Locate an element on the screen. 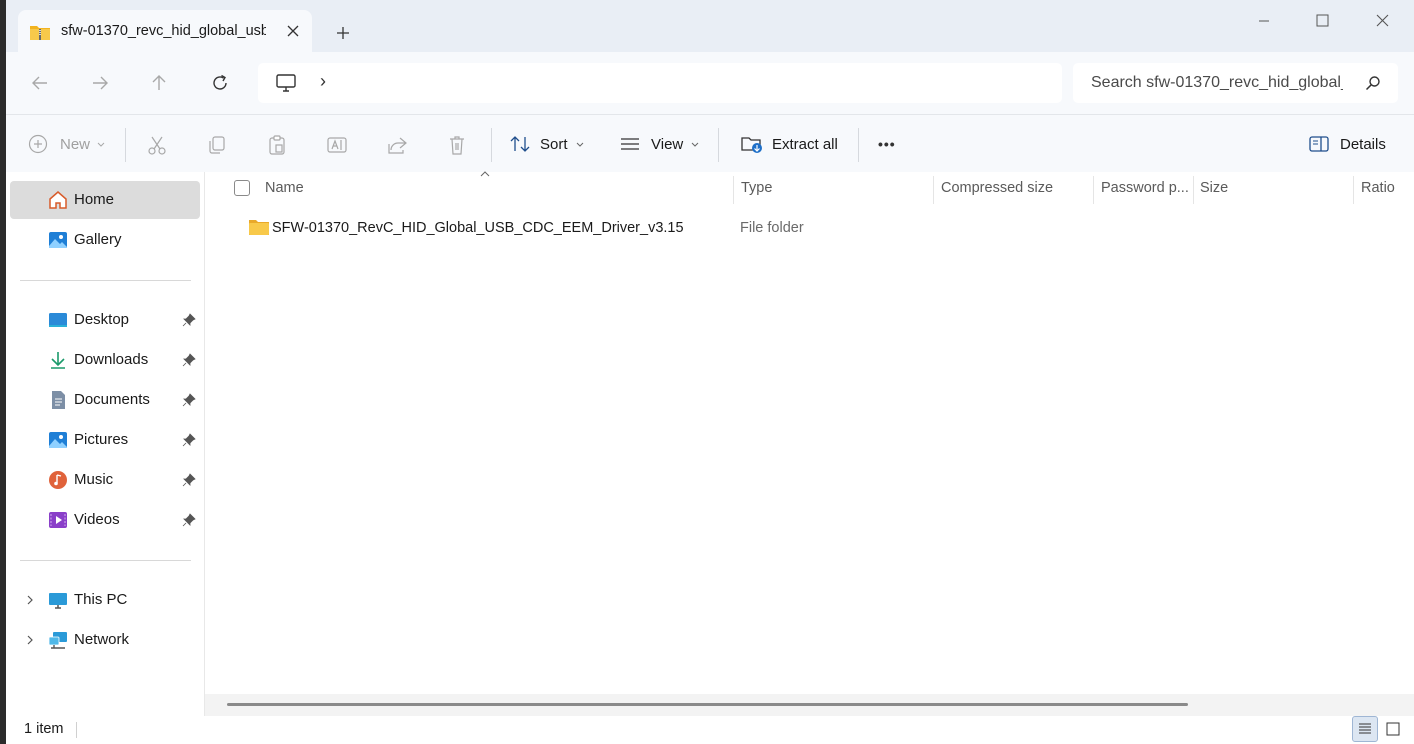  folder-icon is located at coordinates (259, 227).